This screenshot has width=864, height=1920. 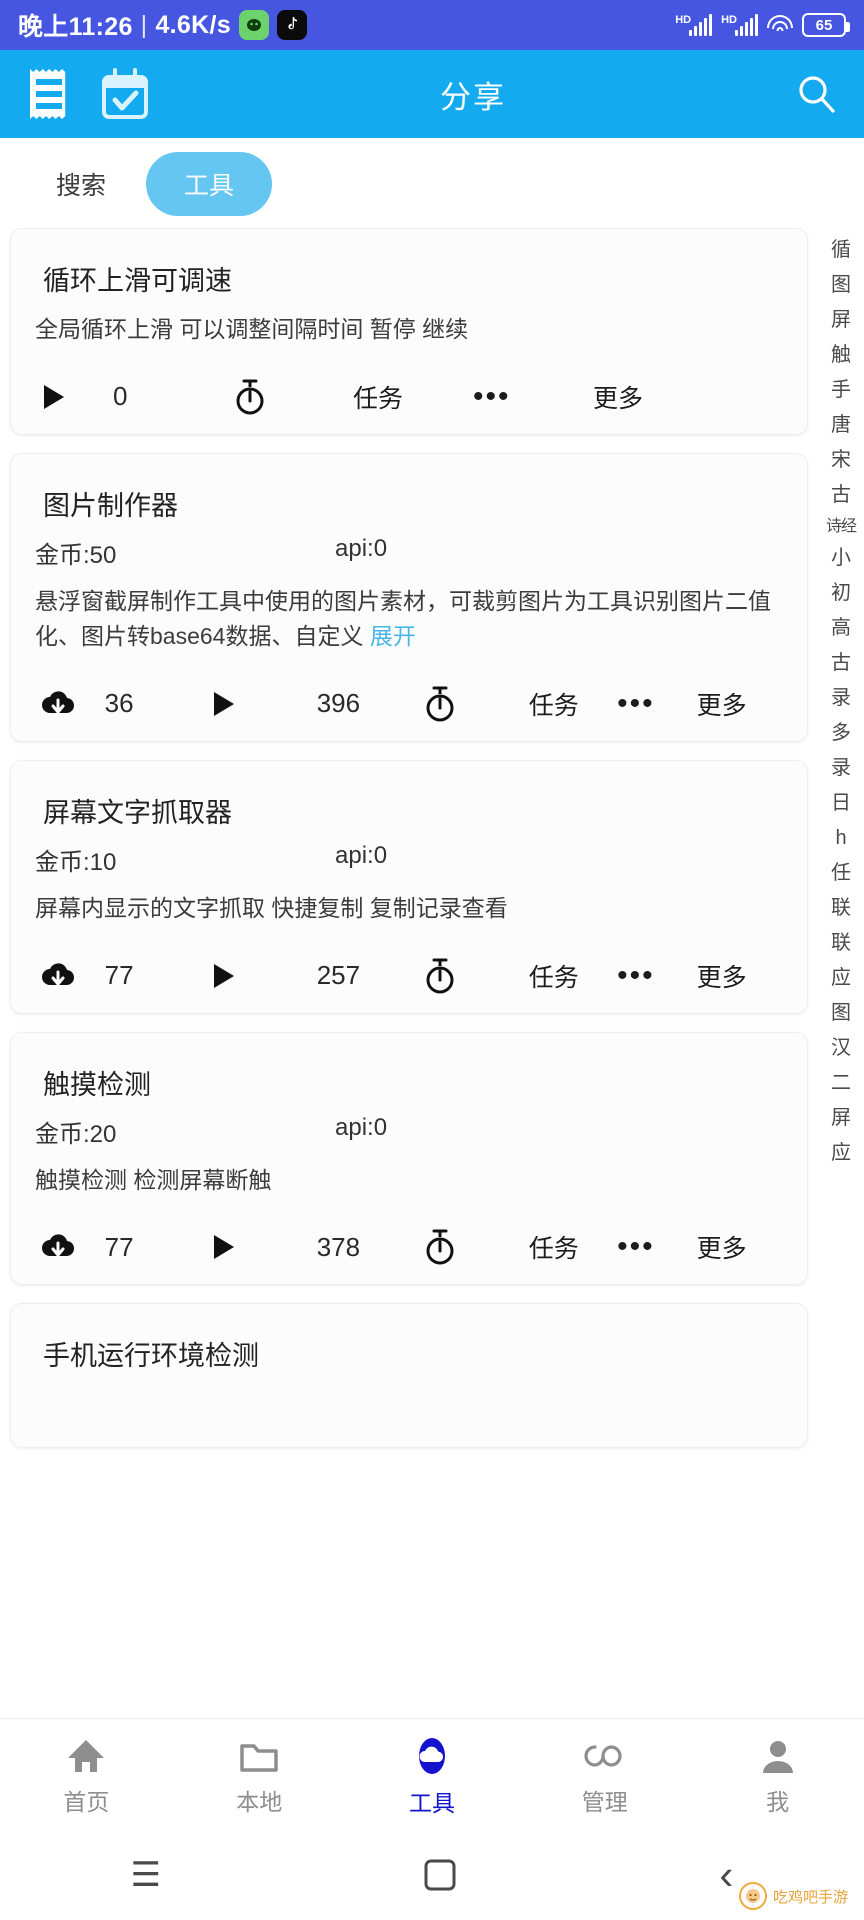 What do you see at coordinates (752, 1896) in the screenshot?
I see `watermark-logo-icon` at bounding box center [752, 1896].